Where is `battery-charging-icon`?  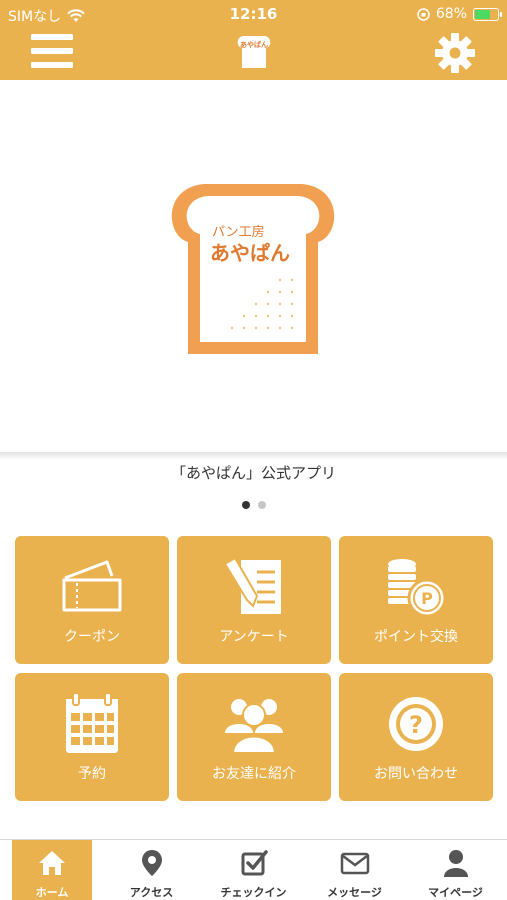
battery-charging-icon is located at coordinates (487, 14).